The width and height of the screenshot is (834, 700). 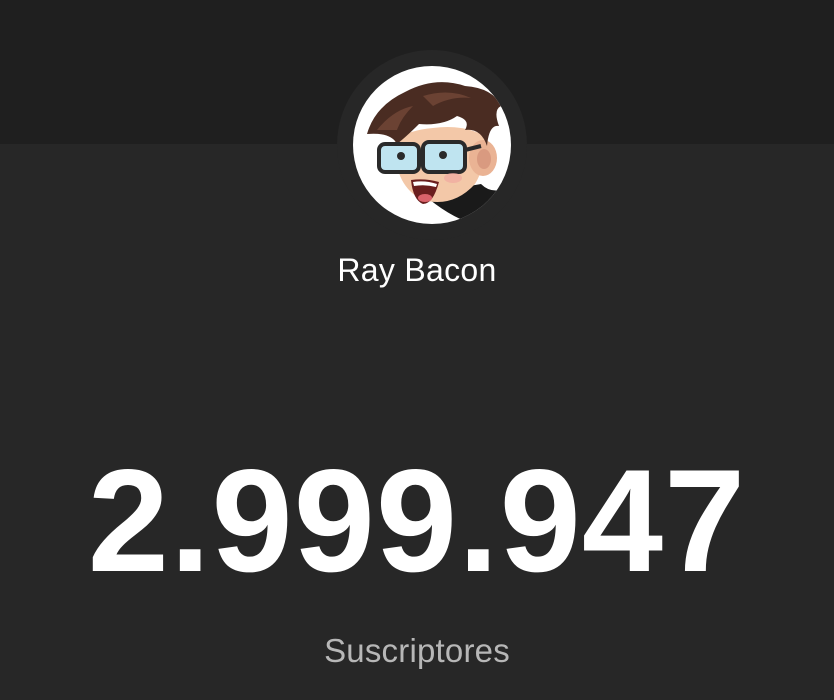 I want to click on avatar, so click(x=432, y=145).